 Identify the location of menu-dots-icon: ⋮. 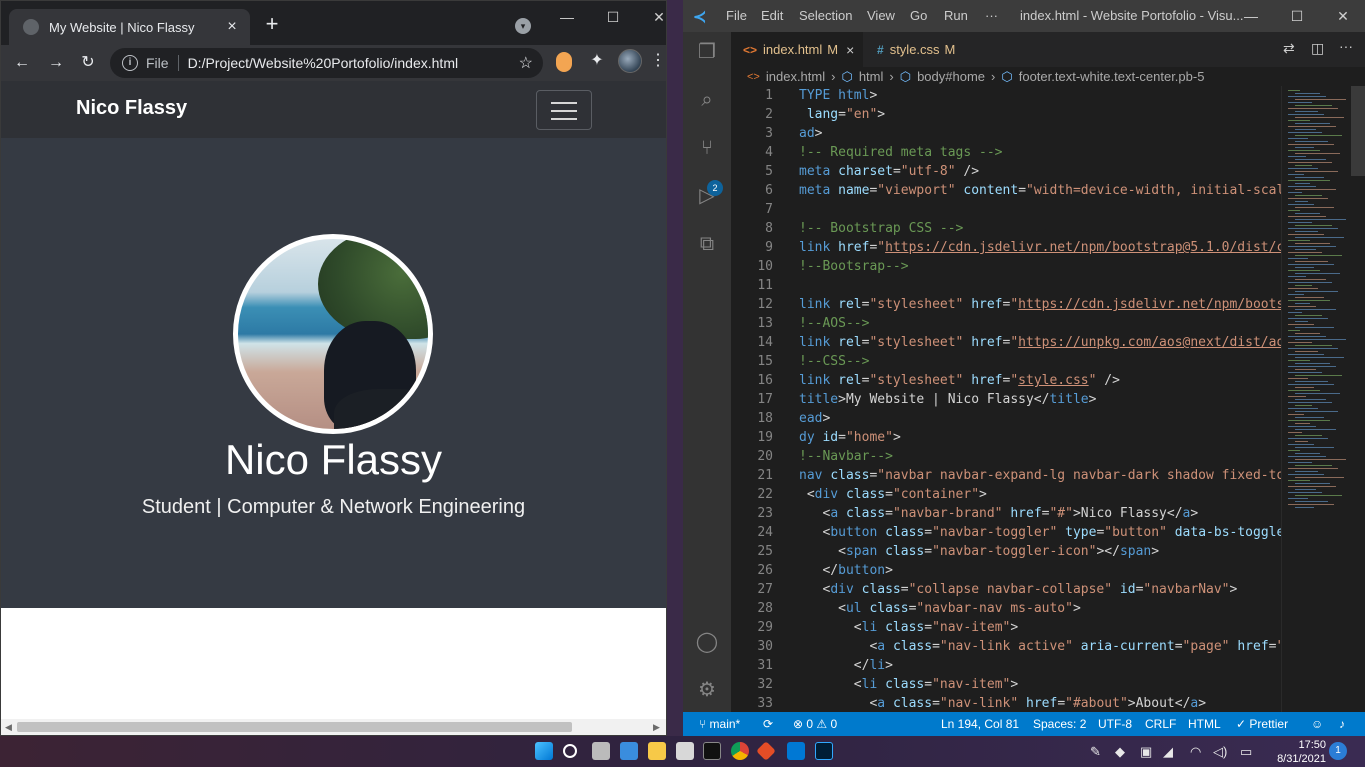
(658, 61).